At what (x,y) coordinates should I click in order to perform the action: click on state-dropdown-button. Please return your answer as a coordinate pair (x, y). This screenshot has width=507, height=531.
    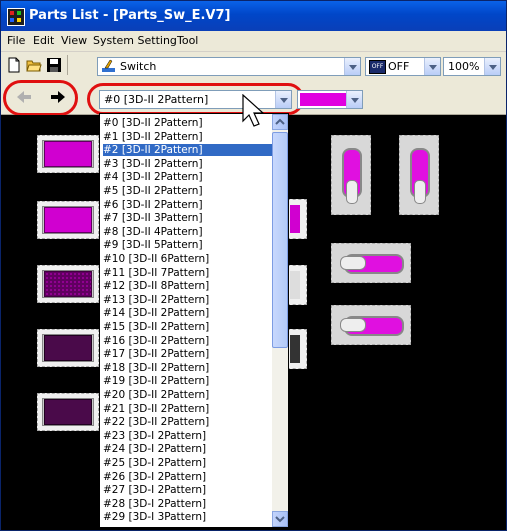
    Looking at the image, I should click on (432, 66).